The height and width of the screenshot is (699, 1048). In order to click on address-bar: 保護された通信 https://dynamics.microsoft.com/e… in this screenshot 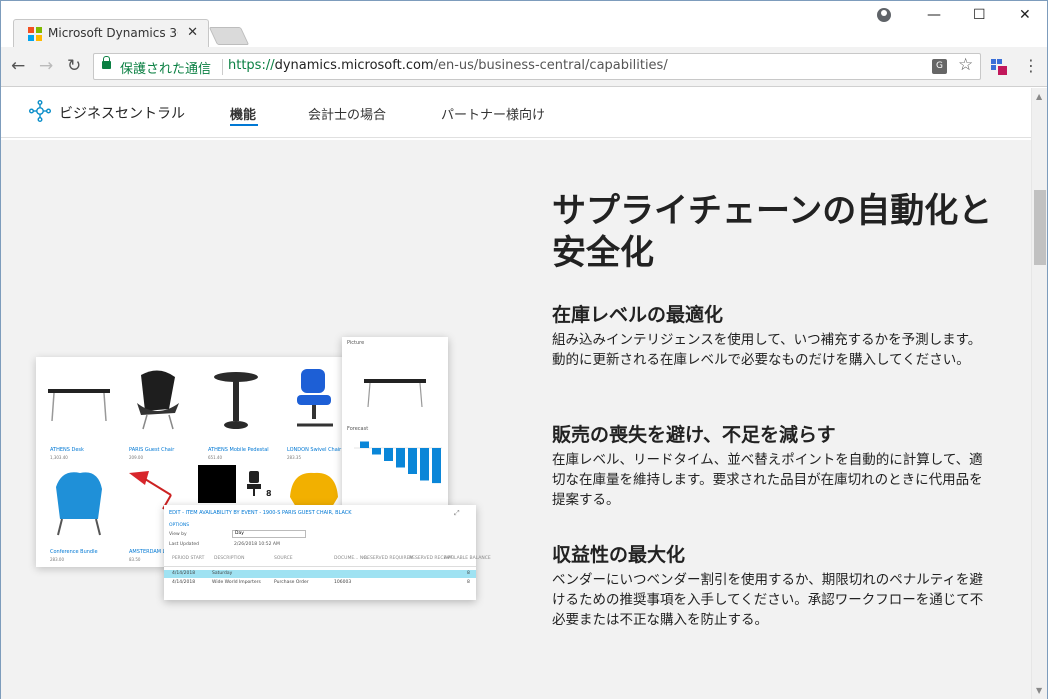, I will do `click(537, 66)`.